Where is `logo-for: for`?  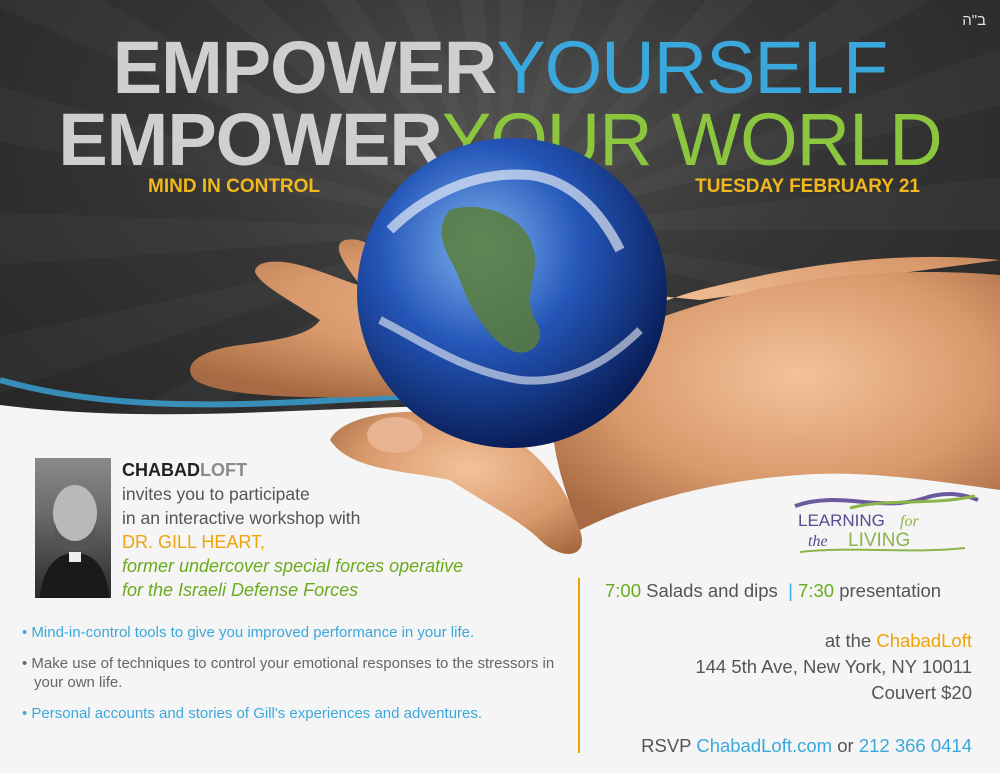
logo-for: for is located at coordinates (909, 521).